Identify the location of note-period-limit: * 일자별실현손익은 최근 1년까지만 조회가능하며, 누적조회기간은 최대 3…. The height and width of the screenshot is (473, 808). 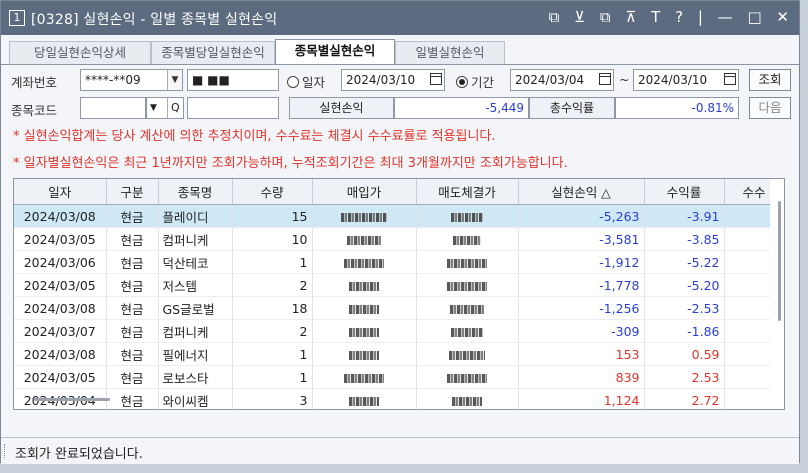
(290, 163).